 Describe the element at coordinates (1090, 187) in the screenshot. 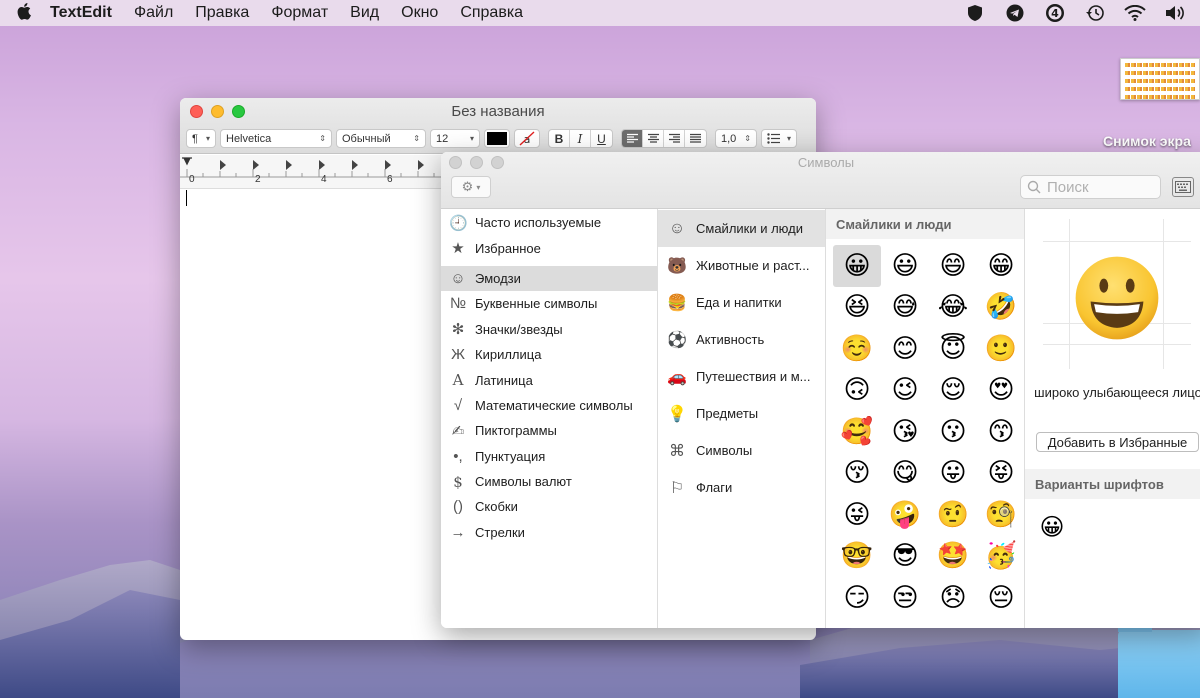

I see `search-field: Поиск` at that location.